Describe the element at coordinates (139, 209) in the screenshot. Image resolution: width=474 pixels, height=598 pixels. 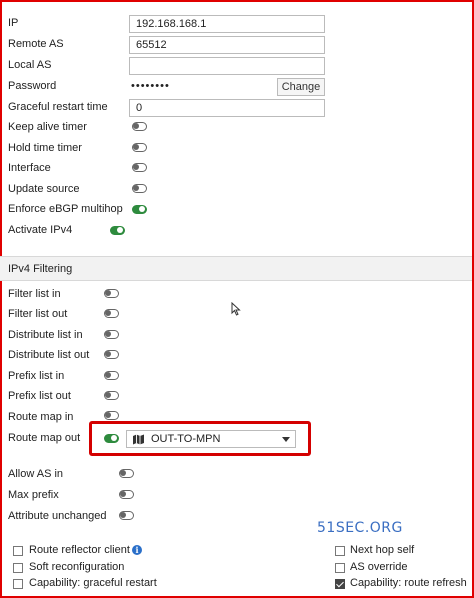
I see `enforce-ebgp-multihop-toggle` at that location.